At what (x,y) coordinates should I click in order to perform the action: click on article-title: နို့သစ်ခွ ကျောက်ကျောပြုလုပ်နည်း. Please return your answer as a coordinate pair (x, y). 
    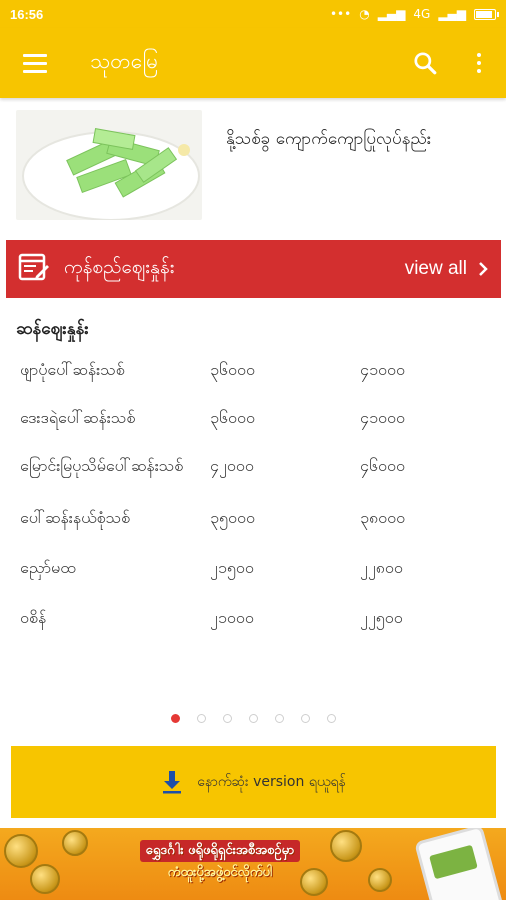
    Looking at the image, I should click on (329, 139).